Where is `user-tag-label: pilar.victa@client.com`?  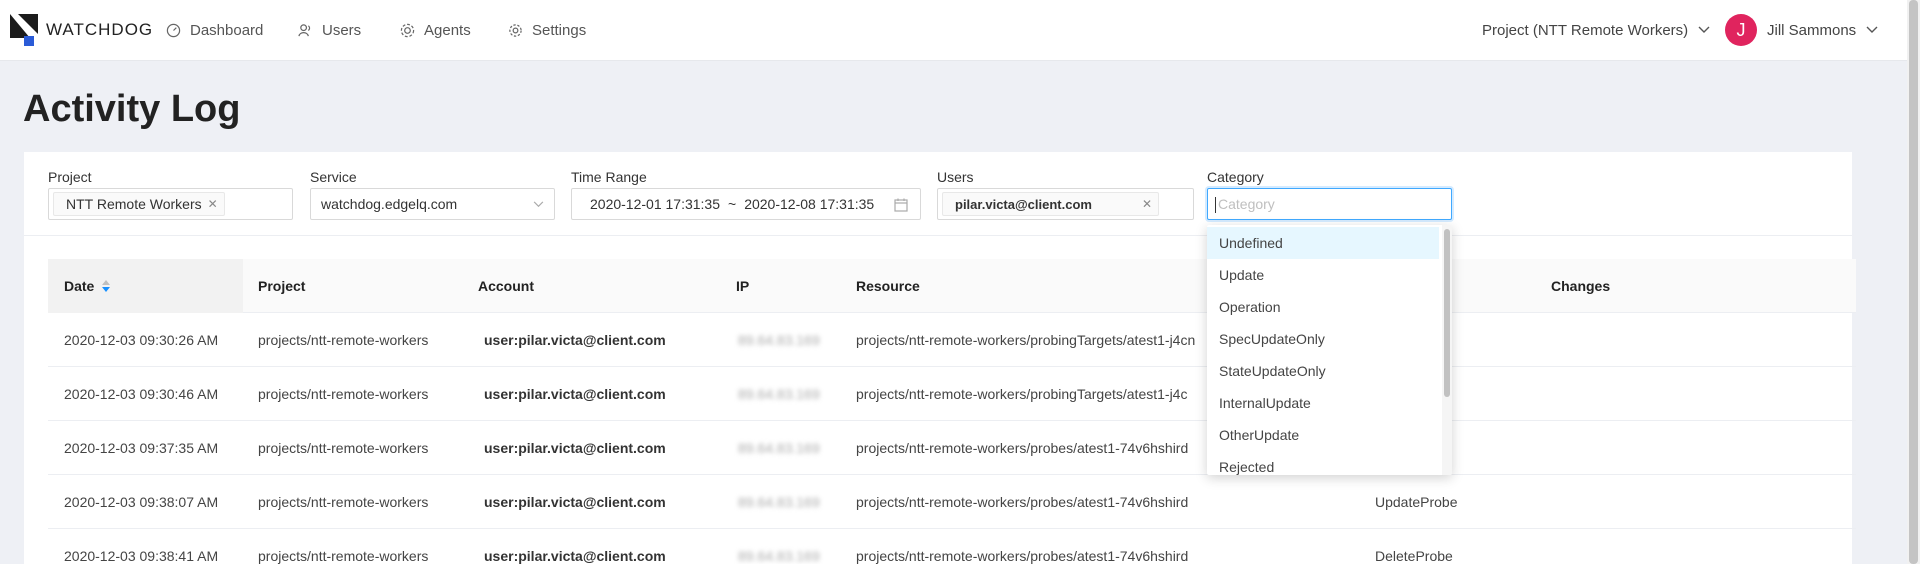
user-tag-label: pilar.victa@client.com is located at coordinates (1023, 204).